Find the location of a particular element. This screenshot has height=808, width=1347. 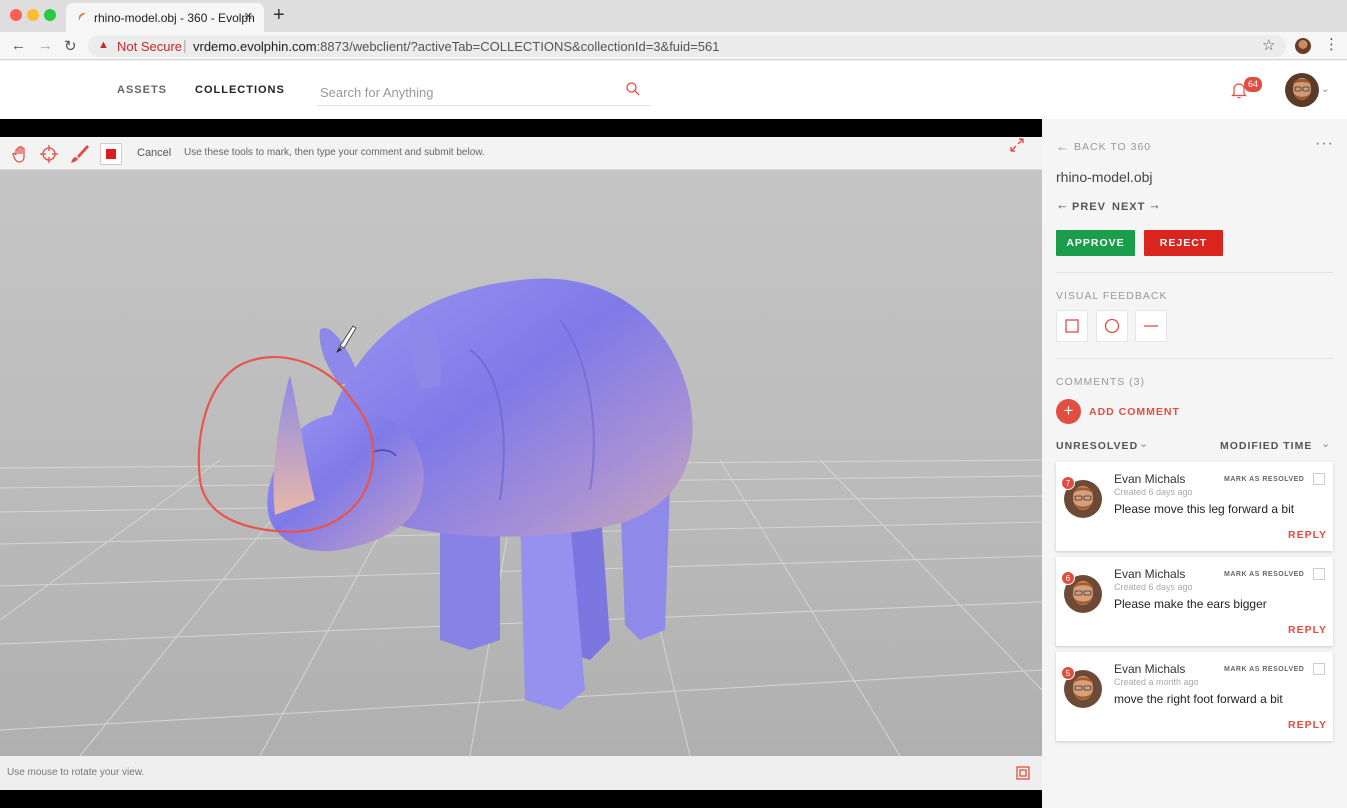

browser-menu-icon: ⋮ is located at coordinates (1331, 44).